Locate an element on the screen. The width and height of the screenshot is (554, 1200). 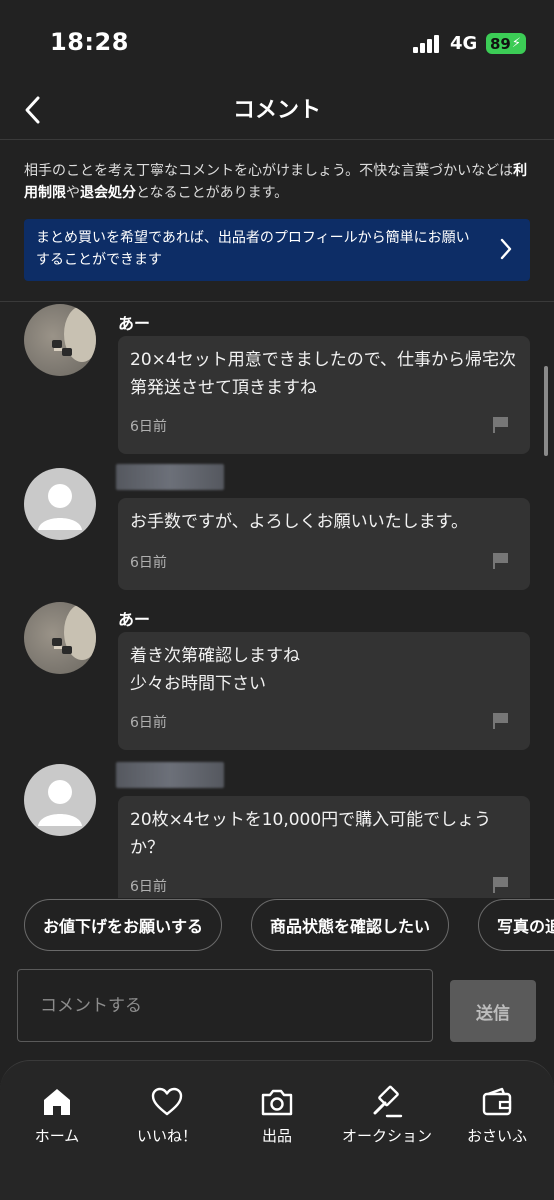
notice-part-1: 相手のことを考え丁寧なコメントを心がけましょう。不快な言葉づかいなどは is located at coordinates (269, 171).